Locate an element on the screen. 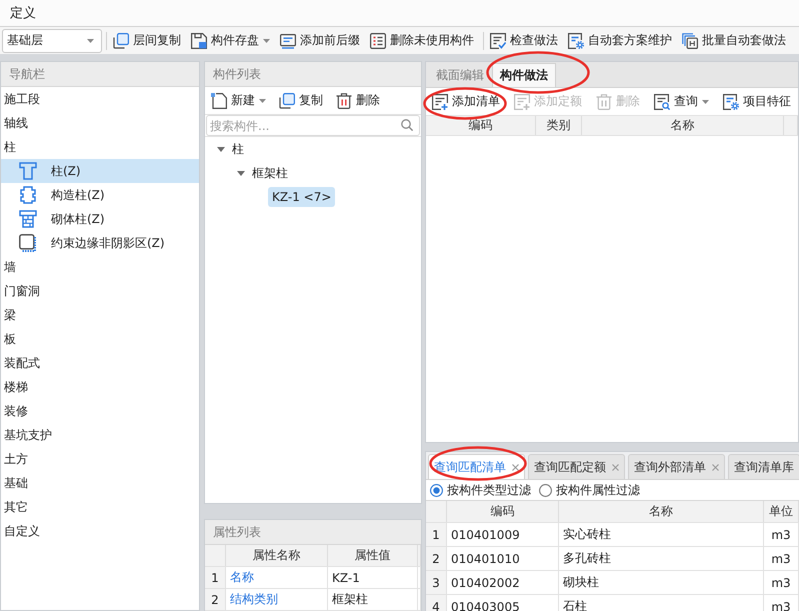  tab: 查询匹配定额 is located at coordinates (576, 466).